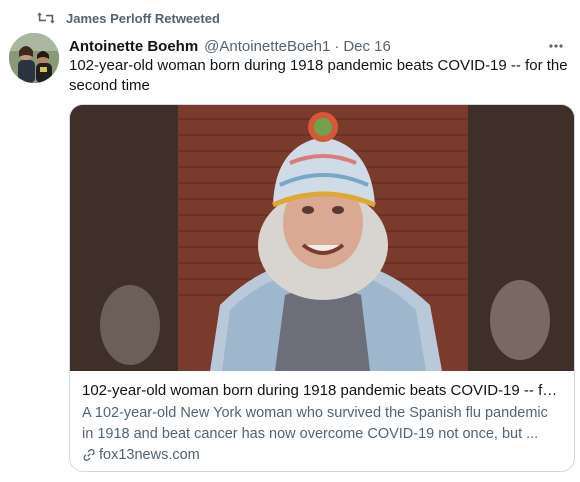 Image resolution: width=580 pixels, height=482 pixels. What do you see at coordinates (133, 46) in the screenshot?
I see `author-name: Antoinette Boehm` at bounding box center [133, 46].